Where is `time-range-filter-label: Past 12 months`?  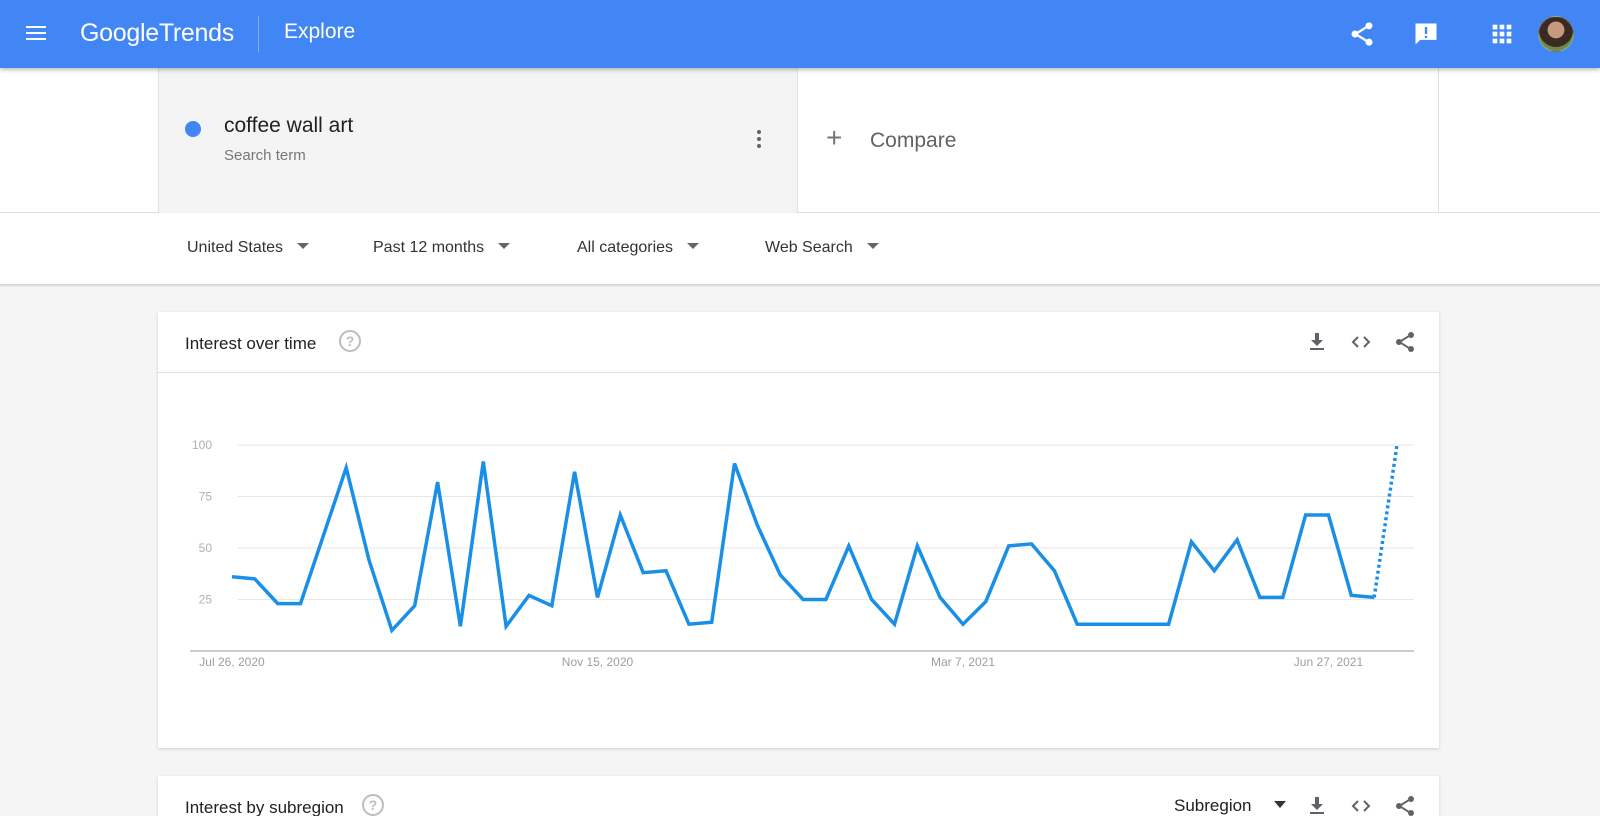
time-range-filter-label: Past 12 months is located at coordinates (429, 247).